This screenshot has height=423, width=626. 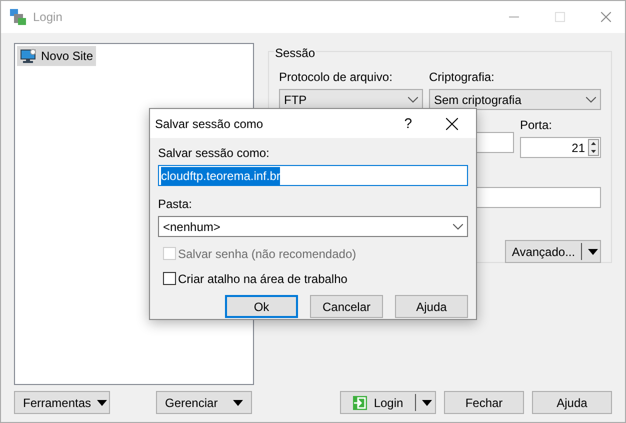 I want to click on login-button: Login, so click(x=388, y=402).